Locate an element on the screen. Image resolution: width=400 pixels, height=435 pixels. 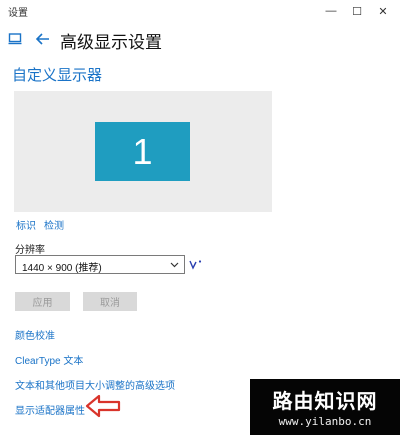
mouse-cursor-icon is located at coordinates (195, 265).